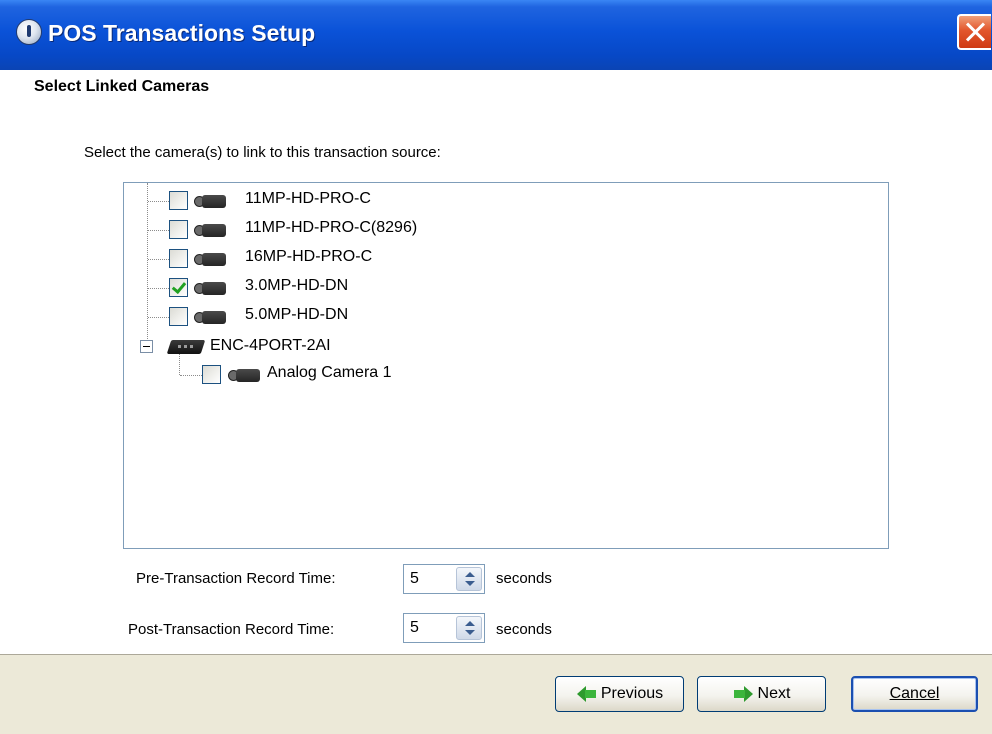 The width and height of the screenshot is (992, 734). What do you see at coordinates (974, 32) in the screenshot?
I see `close-icon` at bounding box center [974, 32].